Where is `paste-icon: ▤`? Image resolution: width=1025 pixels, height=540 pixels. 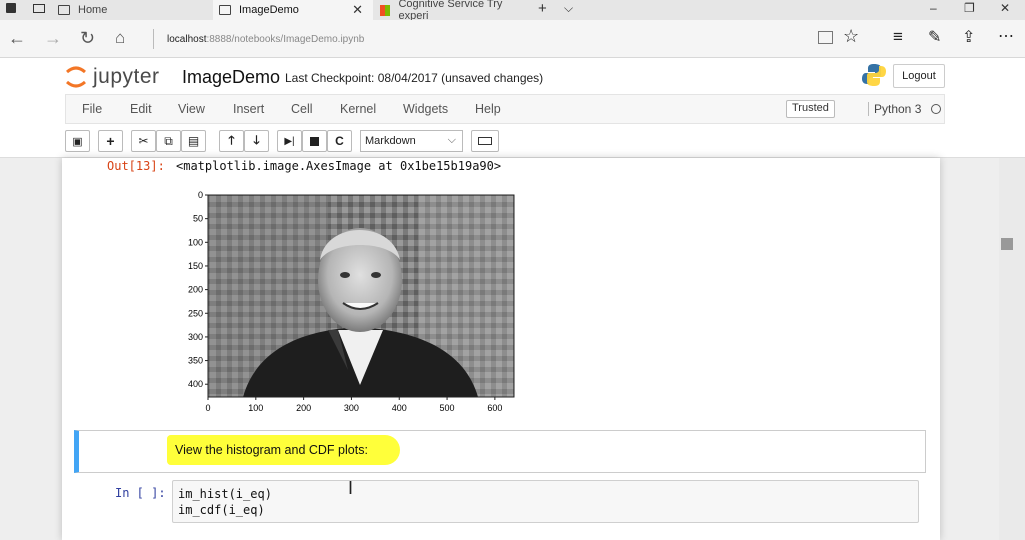 paste-icon: ▤ is located at coordinates (193, 141).